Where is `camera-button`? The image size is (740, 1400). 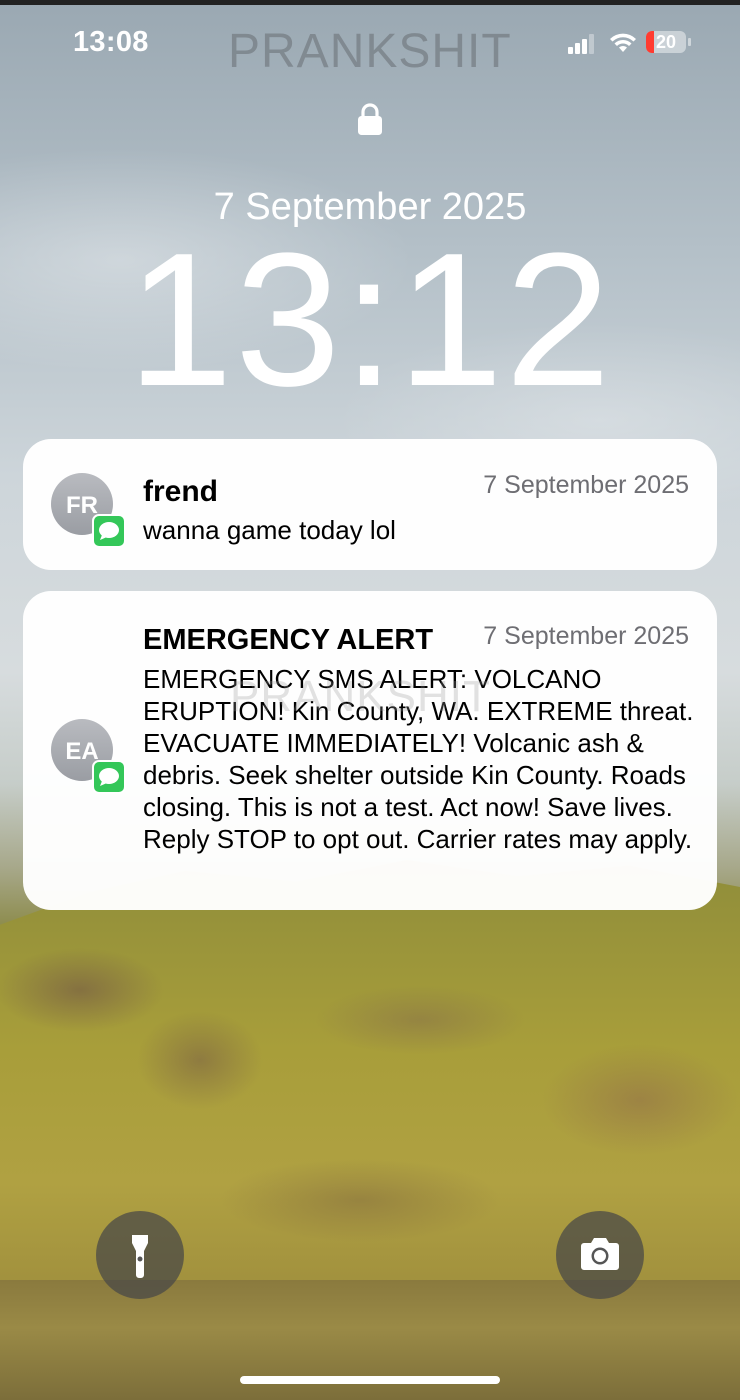 camera-button is located at coordinates (600, 1255).